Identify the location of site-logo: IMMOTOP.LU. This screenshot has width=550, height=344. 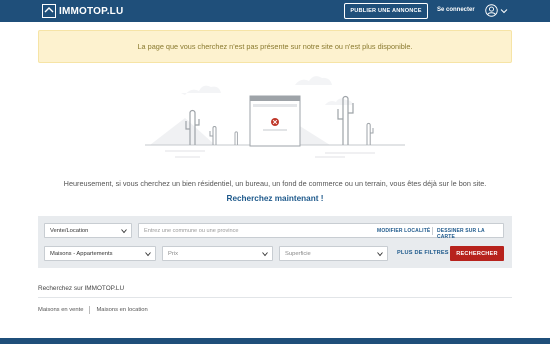
(82, 11).